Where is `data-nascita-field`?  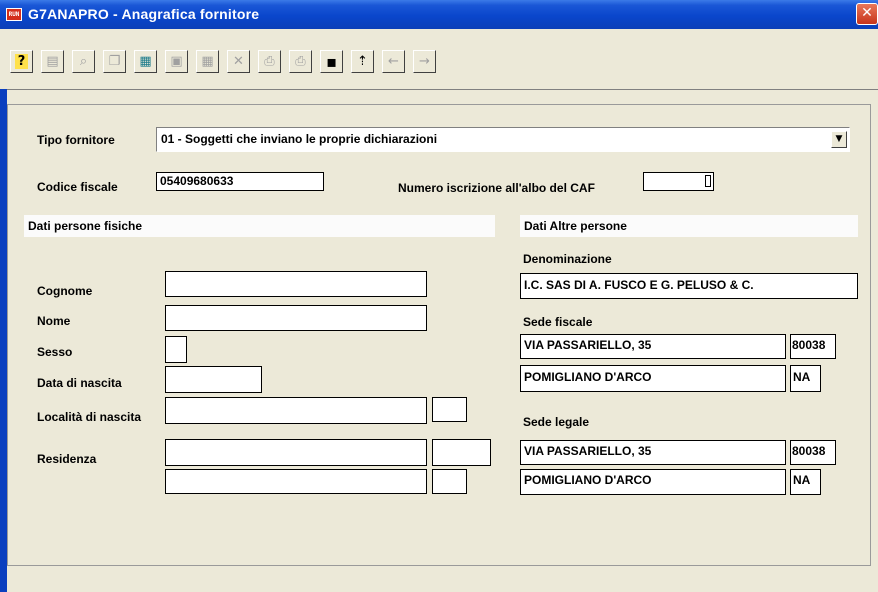
data-nascita-field is located at coordinates (213, 379).